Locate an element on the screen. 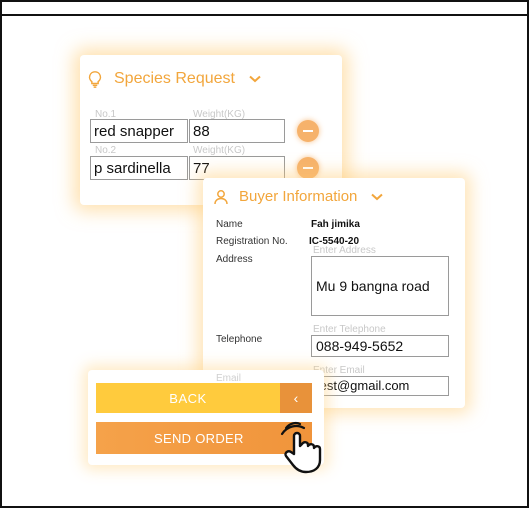 This screenshot has width=529, height=508. species-name-input: p sardinella is located at coordinates (139, 168).